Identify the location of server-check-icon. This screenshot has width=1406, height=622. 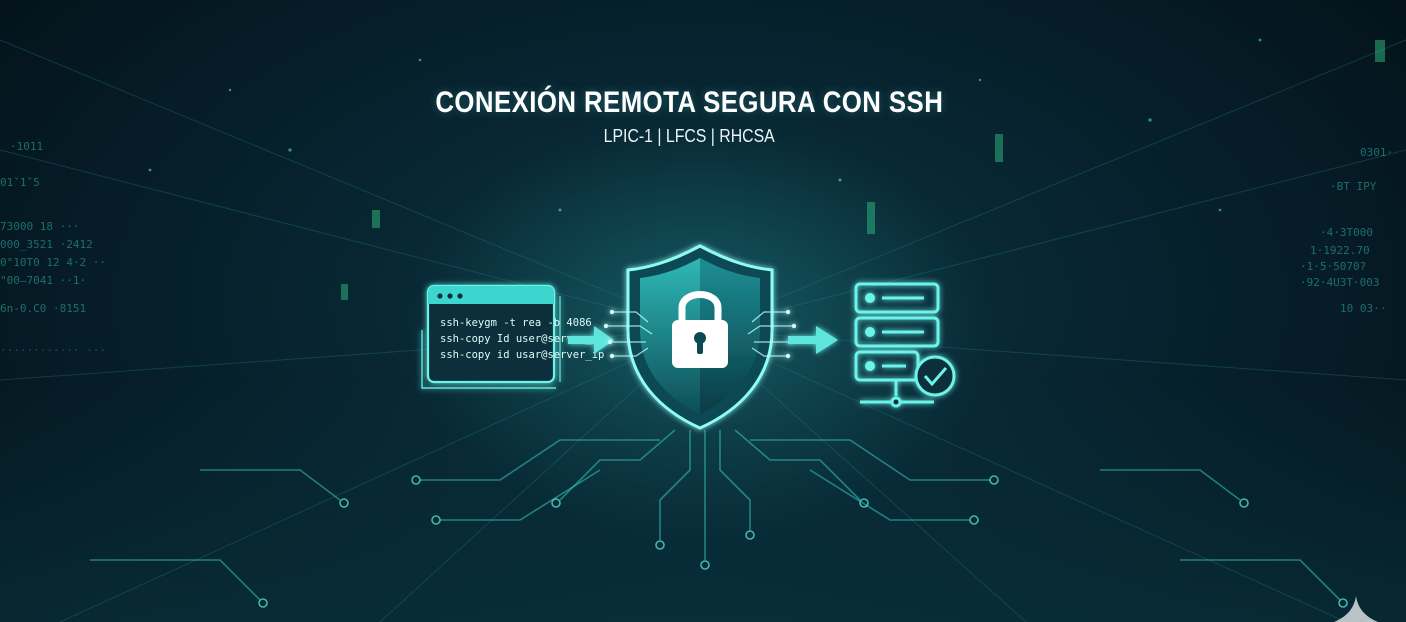
(905, 345).